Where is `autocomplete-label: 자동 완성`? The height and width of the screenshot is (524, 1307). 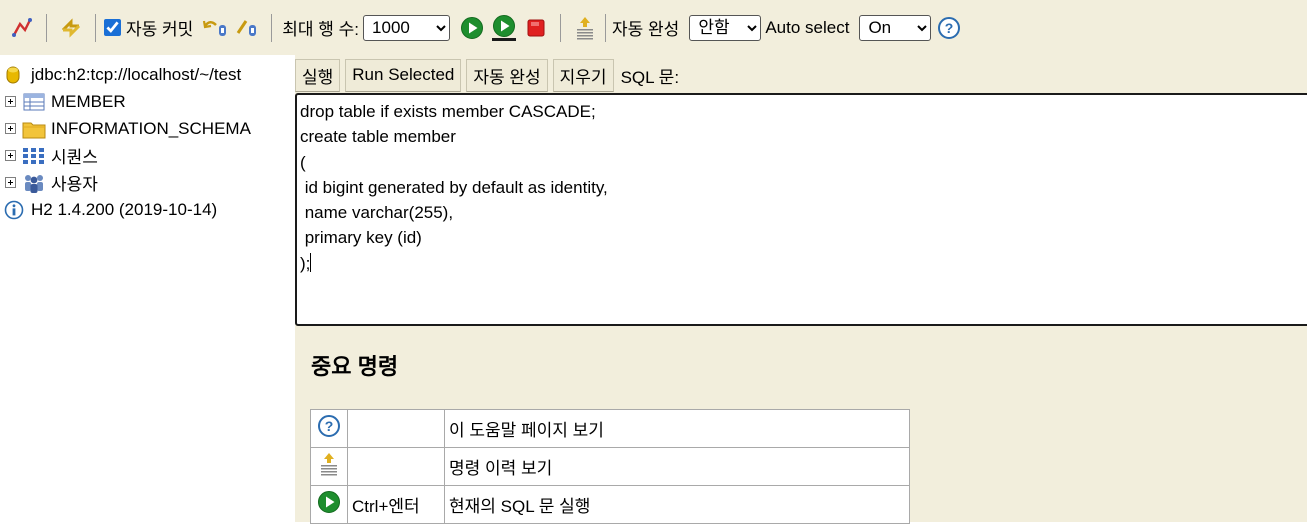
autocomplete-label: 자동 완성 is located at coordinates (646, 29).